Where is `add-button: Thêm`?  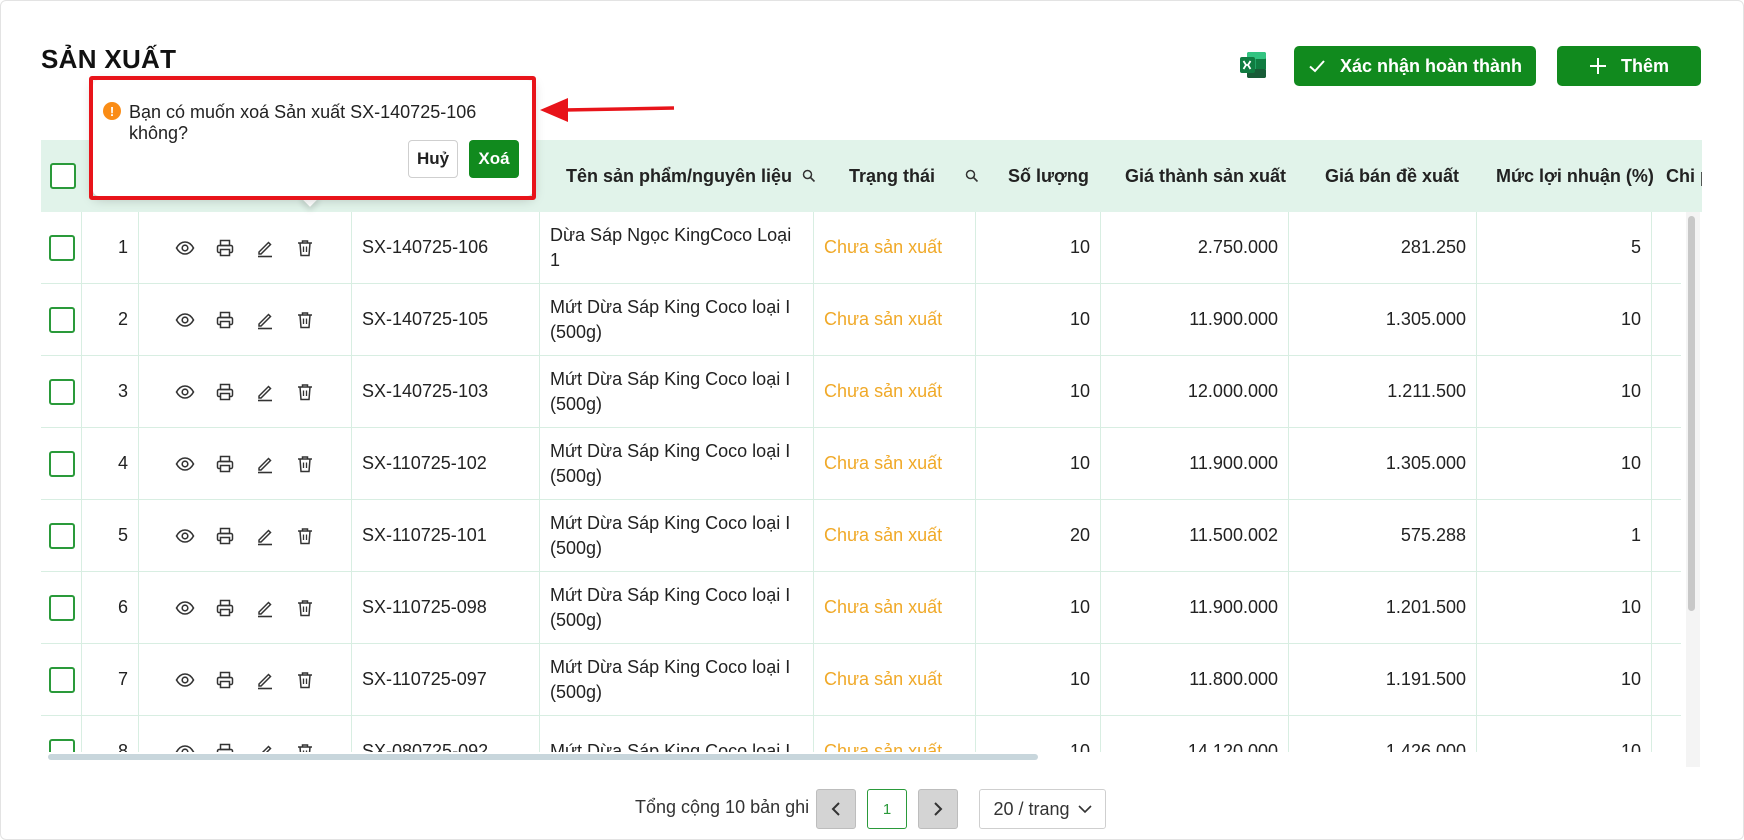 add-button: Thêm is located at coordinates (1629, 66).